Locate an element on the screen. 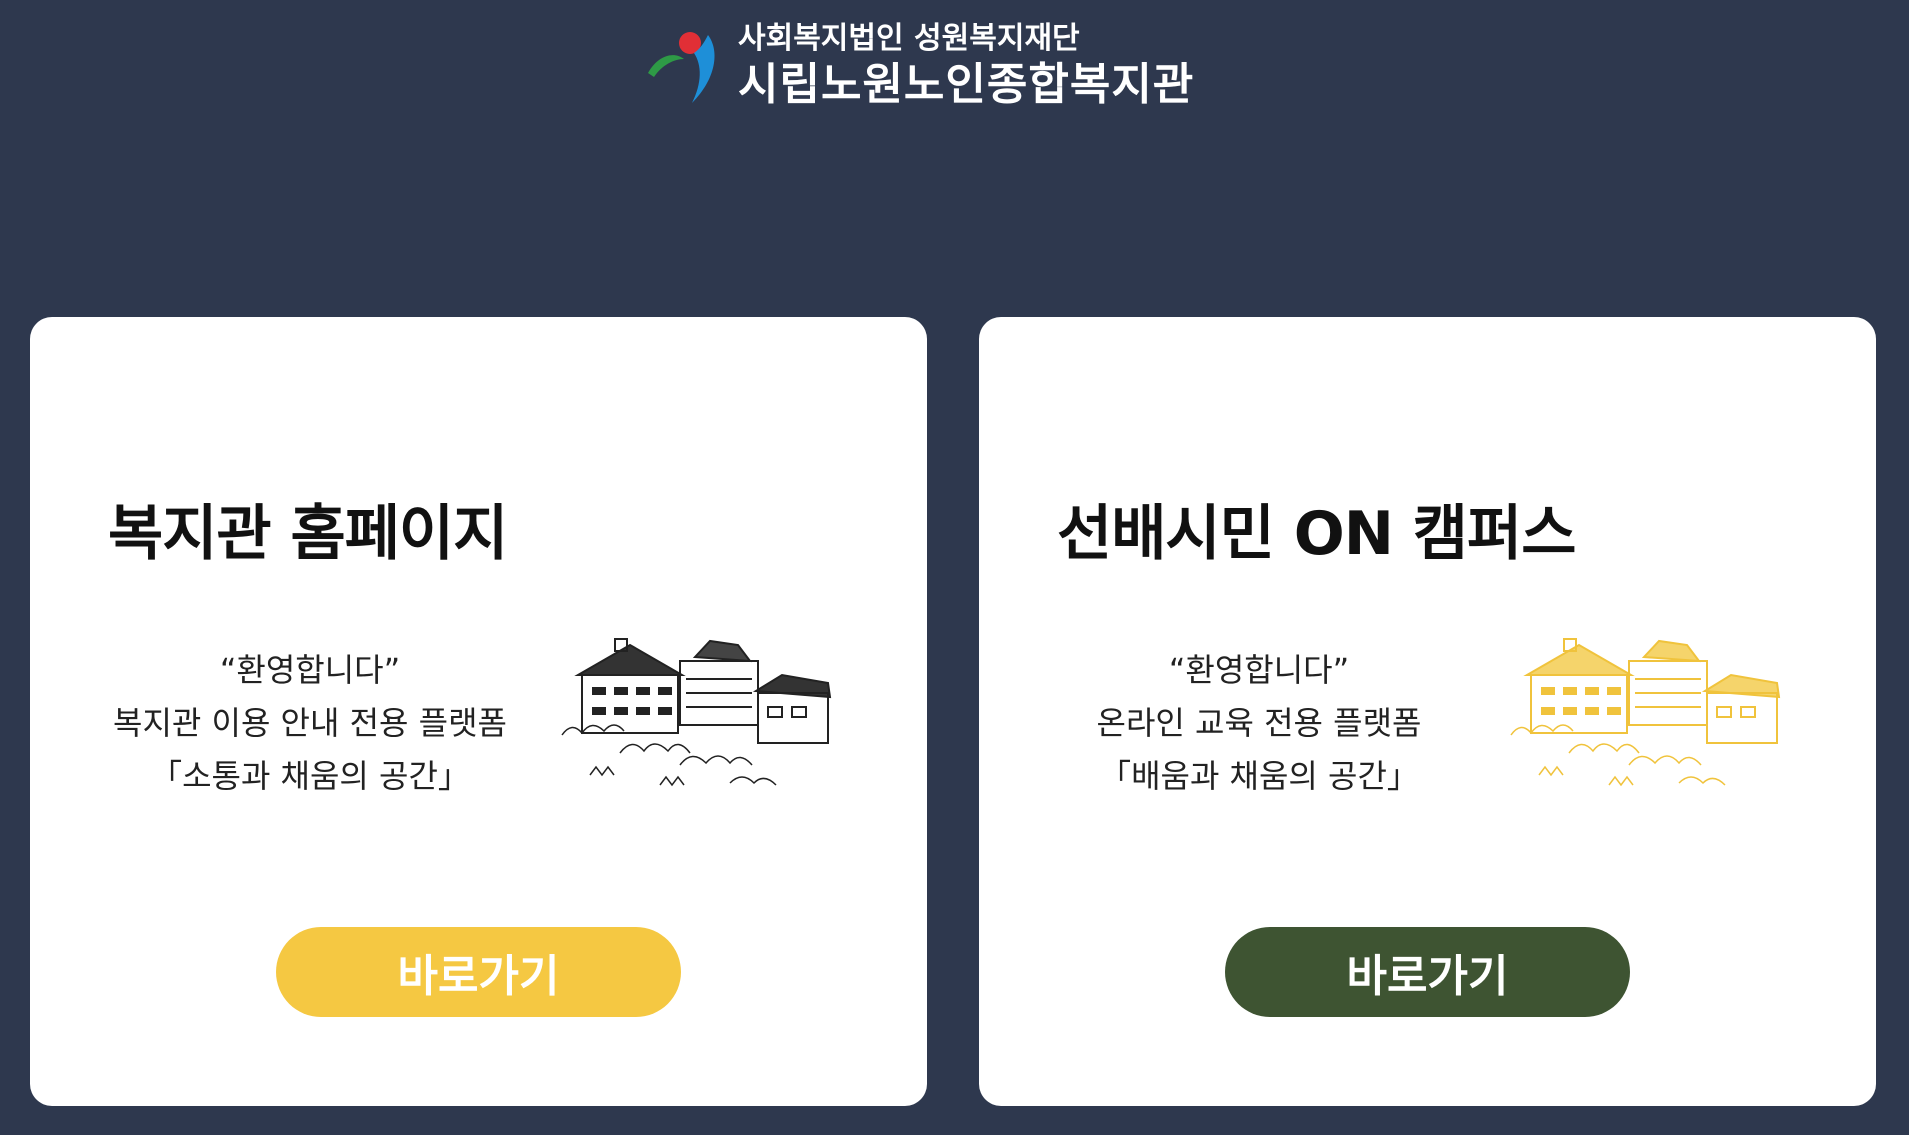 The width and height of the screenshot is (1909, 1135). card-description: “환영합니다” 온라인 교육 전용 플랫폼 「배움과 채움의 공간」 is located at coordinates (1259, 723).